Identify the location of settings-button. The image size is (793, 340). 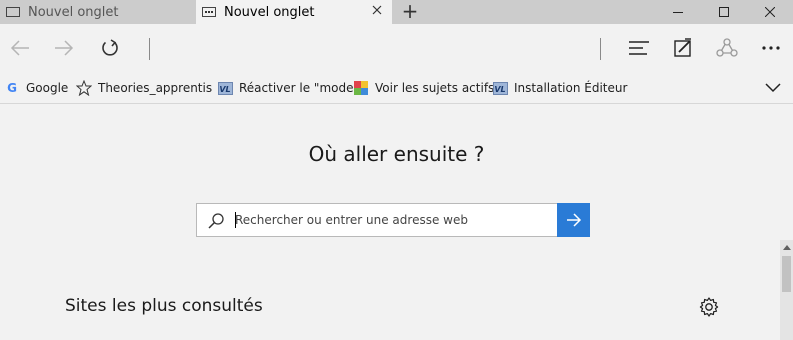
(709, 309).